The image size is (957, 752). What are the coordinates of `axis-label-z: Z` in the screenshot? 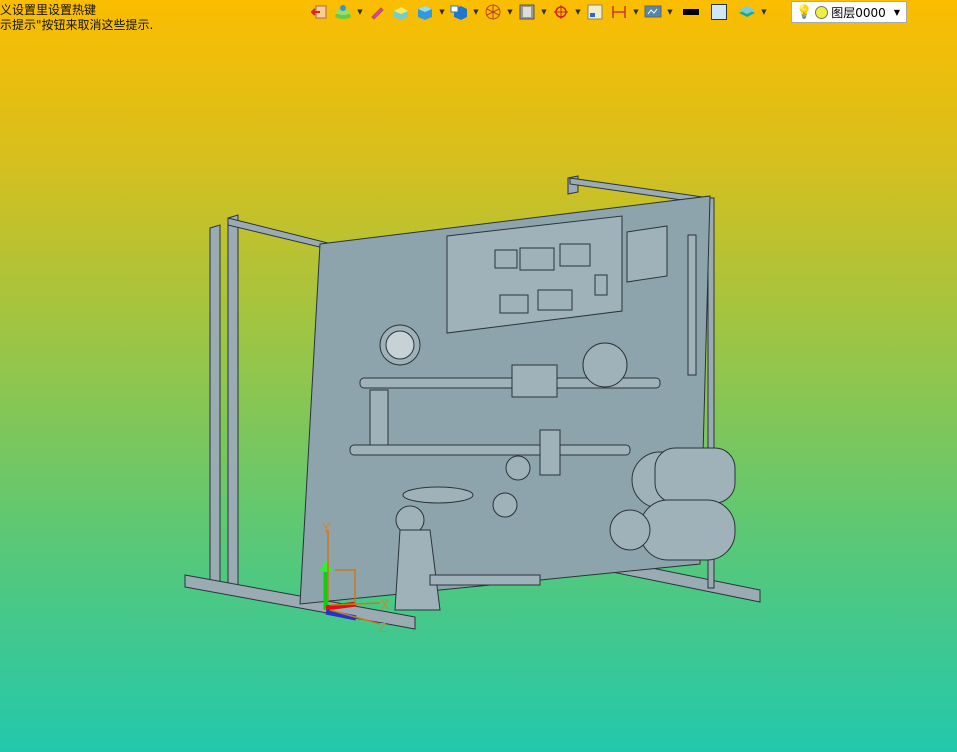 It's located at (382, 628).